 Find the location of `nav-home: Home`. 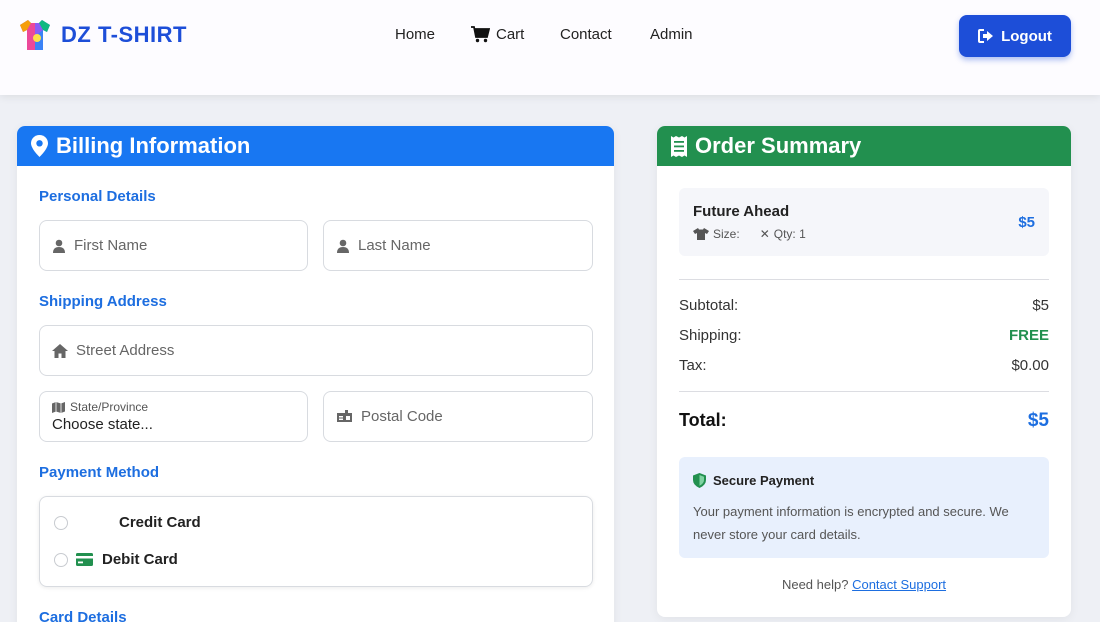

nav-home: Home is located at coordinates (415, 34).